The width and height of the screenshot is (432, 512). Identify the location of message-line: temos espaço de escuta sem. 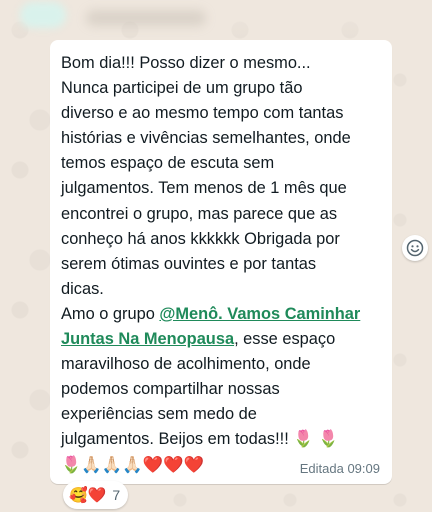
(168, 163).